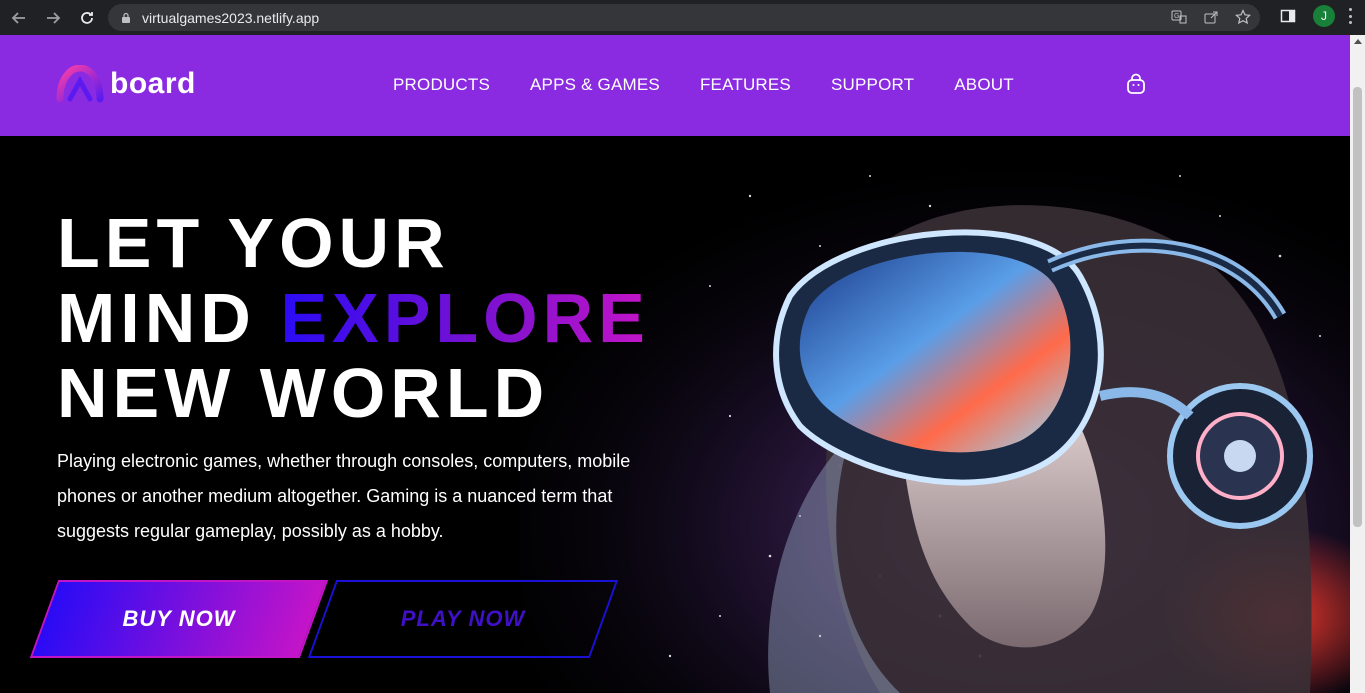  Describe the element at coordinates (303, 393) in the screenshot. I see `headline-line-3: NEW WORLD` at that location.